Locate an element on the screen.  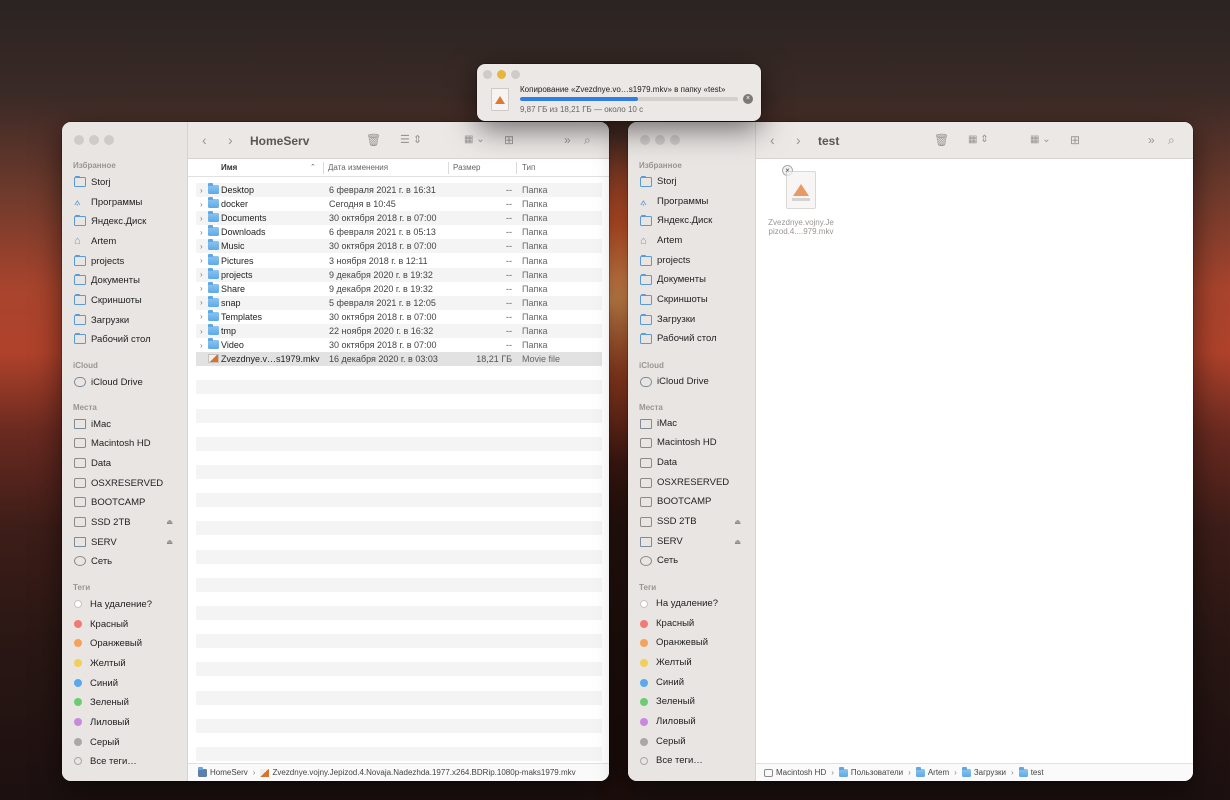
sidebar-item-bootcamp: BOOTCAMP is located at coordinates (109, 502).